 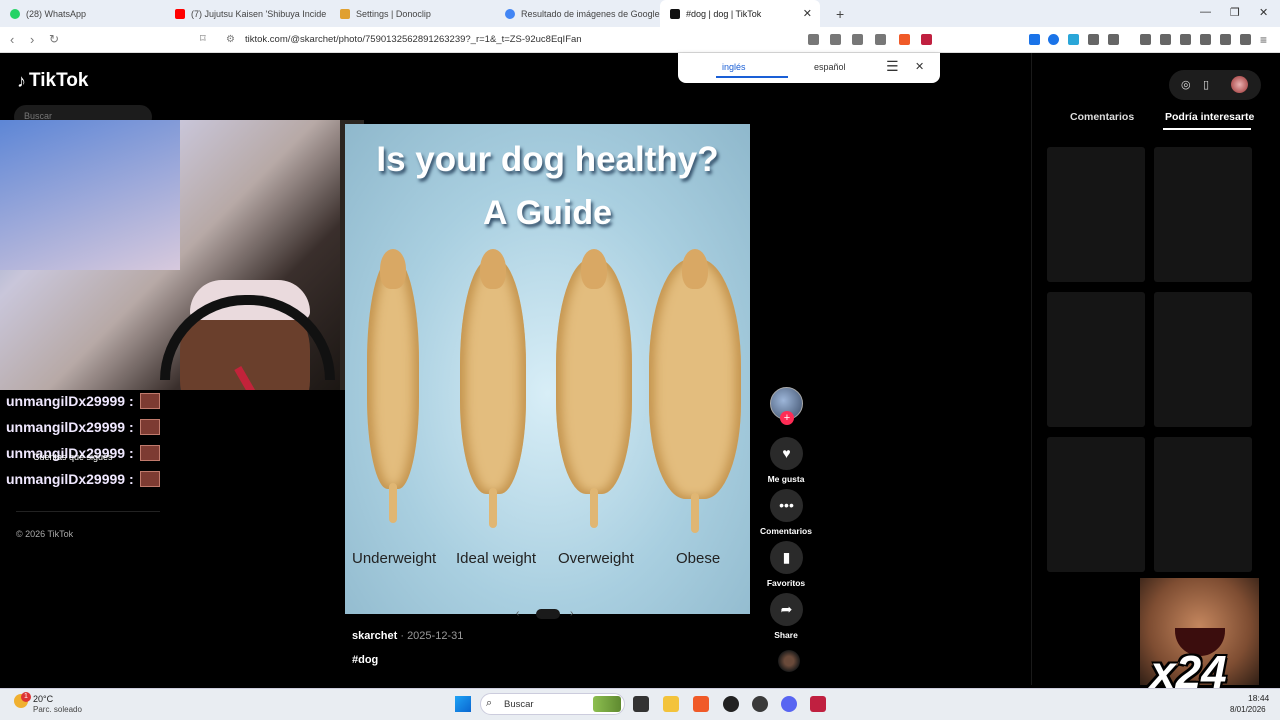 I want to click on label-ideal: Ideal weight, so click(x=496, y=558).